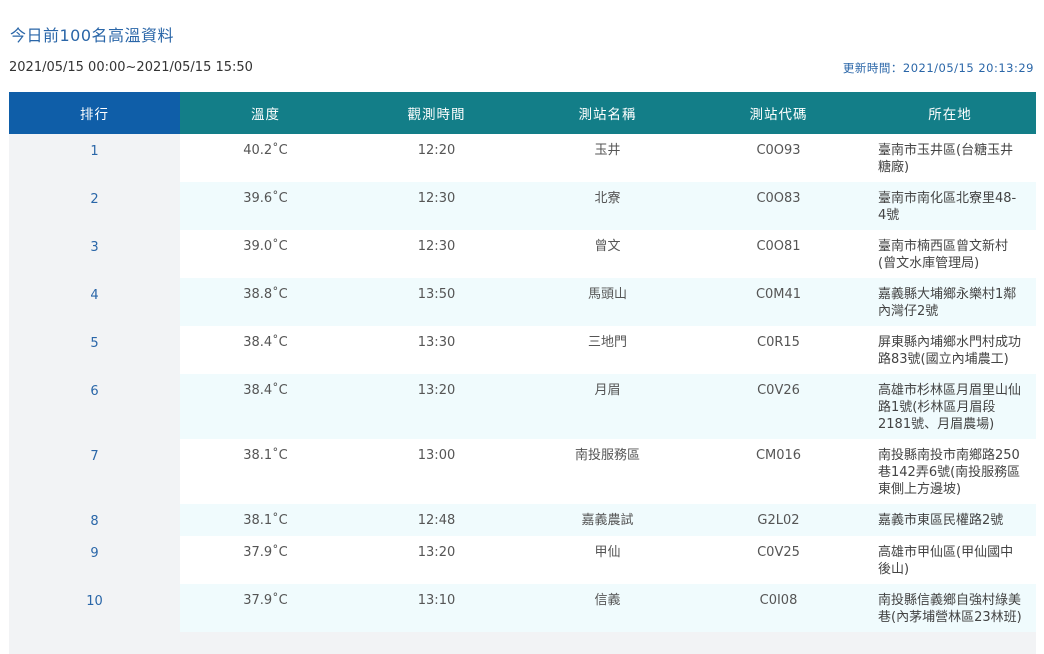 Image resolution: width=1044 pixels, height=654 pixels. I want to click on location-cell: 嘉義縣大埔鄉永樂村1鄰內灣仔2號, so click(950, 302).